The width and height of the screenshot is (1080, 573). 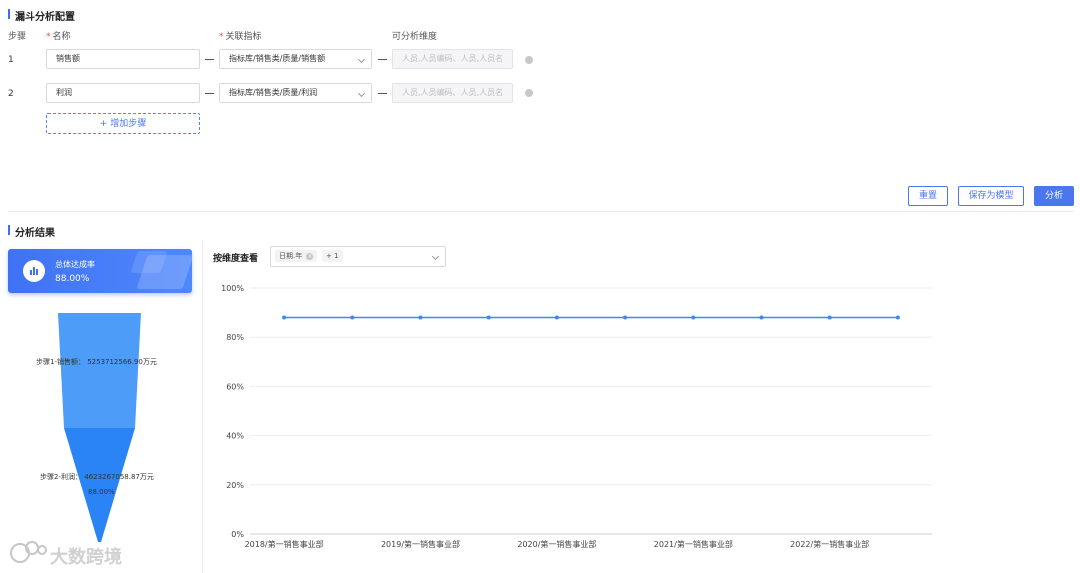 What do you see at coordinates (235, 337) in the screenshot?
I see `y-tick-label: 80%` at bounding box center [235, 337].